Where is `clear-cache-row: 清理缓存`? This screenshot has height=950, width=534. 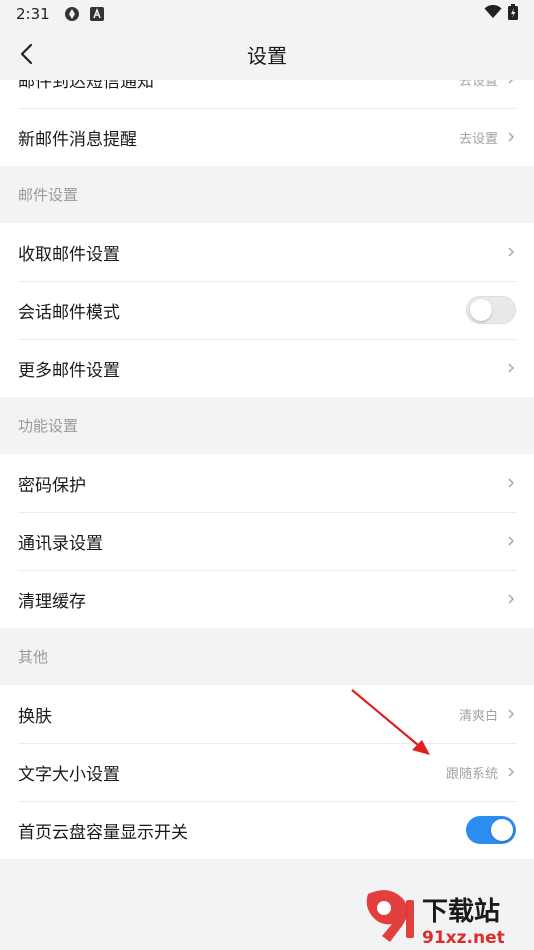 clear-cache-row: 清理缓存 is located at coordinates (267, 599).